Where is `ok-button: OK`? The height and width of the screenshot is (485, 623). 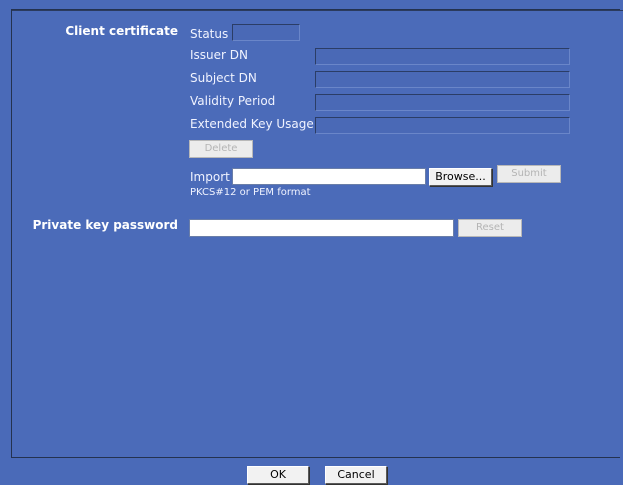
ok-button: OK is located at coordinates (278, 475).